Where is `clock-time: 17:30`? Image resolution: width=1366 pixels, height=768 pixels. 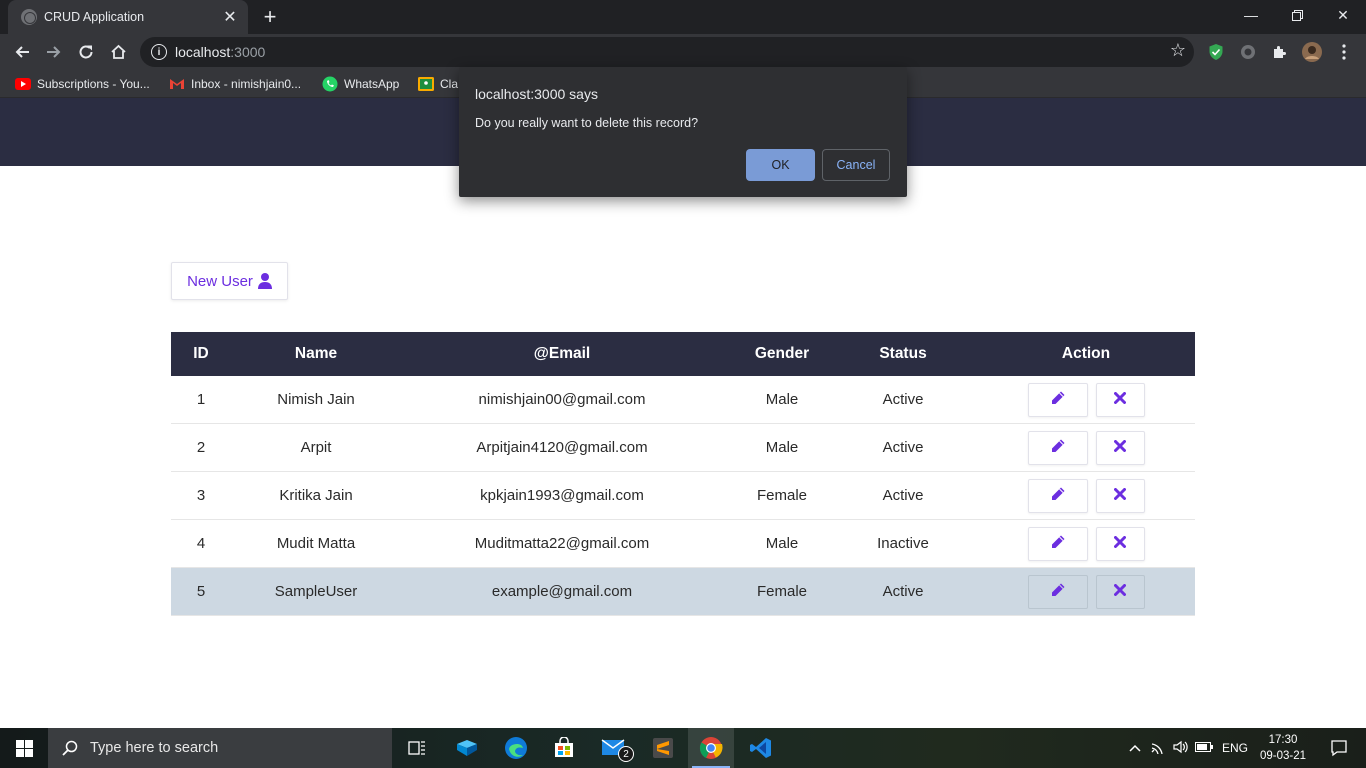 clock-time: 17:30 is located at coordinates (1283, 740).